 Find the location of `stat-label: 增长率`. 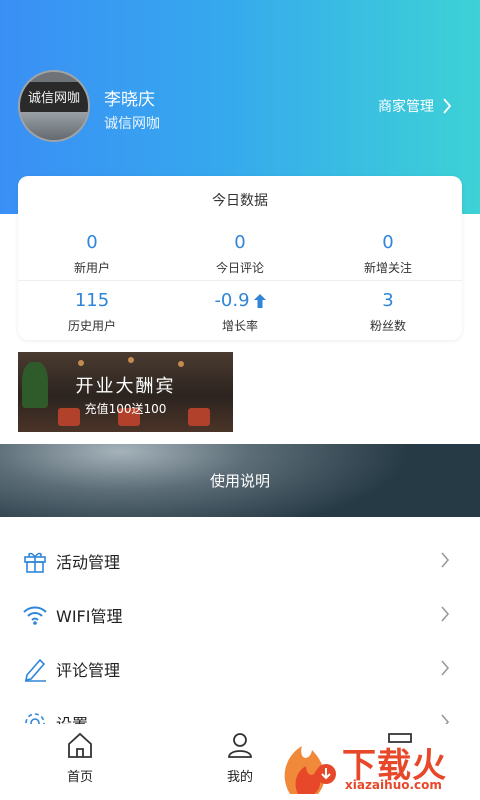

stat-label: 增长率 is located at coordinates (239, 326).